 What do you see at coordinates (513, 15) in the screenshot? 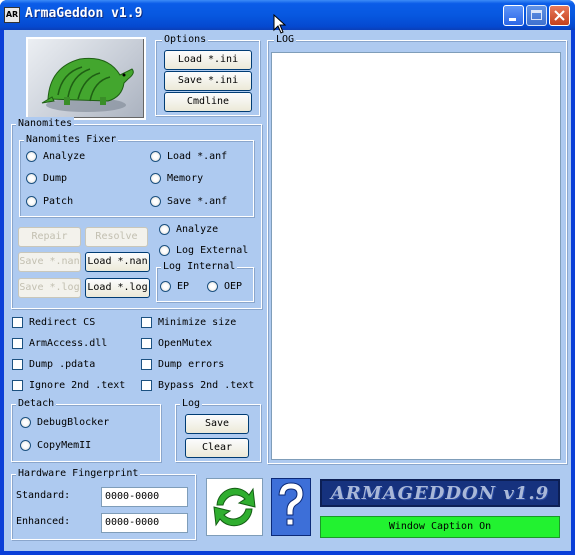
I see `minimize-button` at bounding box center [513, 15].